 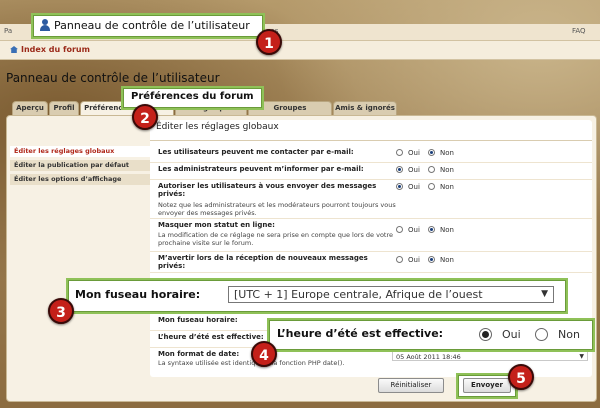 What do you see at coordinates (490, 356) in the screenshot?
I see `dateformat-select: 05 Août 2011 18:46 ▼` at bounding box center [490, 356].